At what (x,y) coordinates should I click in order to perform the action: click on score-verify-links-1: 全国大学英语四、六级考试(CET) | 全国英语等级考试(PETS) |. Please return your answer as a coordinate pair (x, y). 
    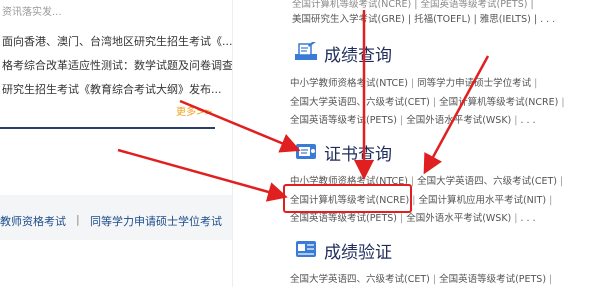
    Looking at the image, I should click on (421, 279).